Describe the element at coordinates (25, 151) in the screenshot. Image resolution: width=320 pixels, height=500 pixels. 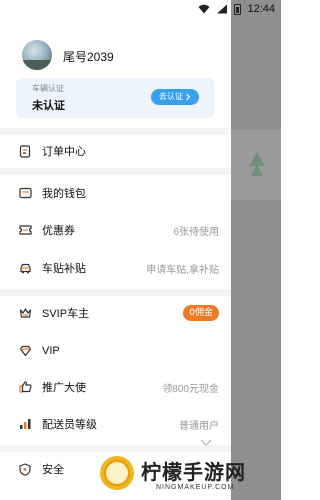
I see `order-icon` at that location.